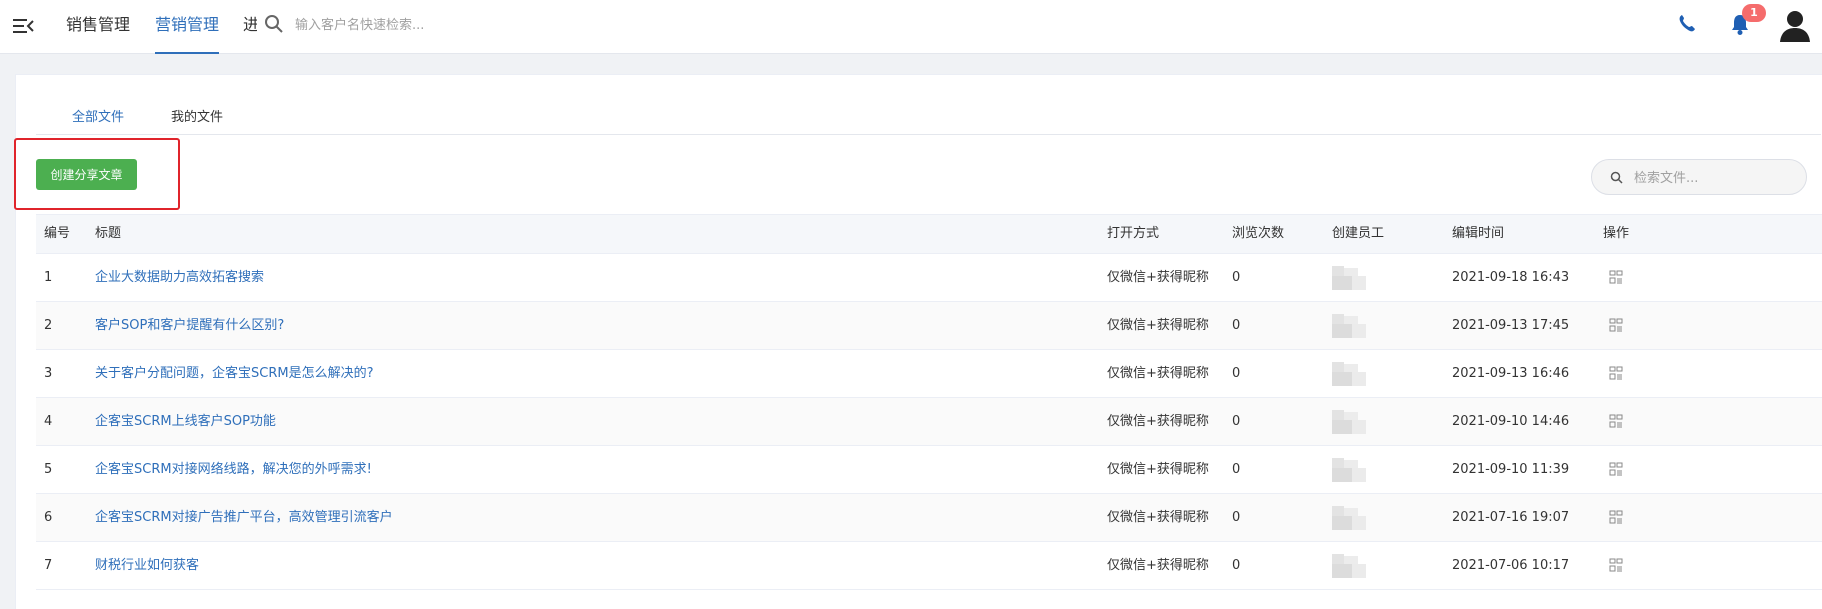 The height and width of the screenshot is (609, 1822). Describe the element at coordinates (1358, 233) in the screenshot. I see `col-header-employee: 创建员工` at that location.